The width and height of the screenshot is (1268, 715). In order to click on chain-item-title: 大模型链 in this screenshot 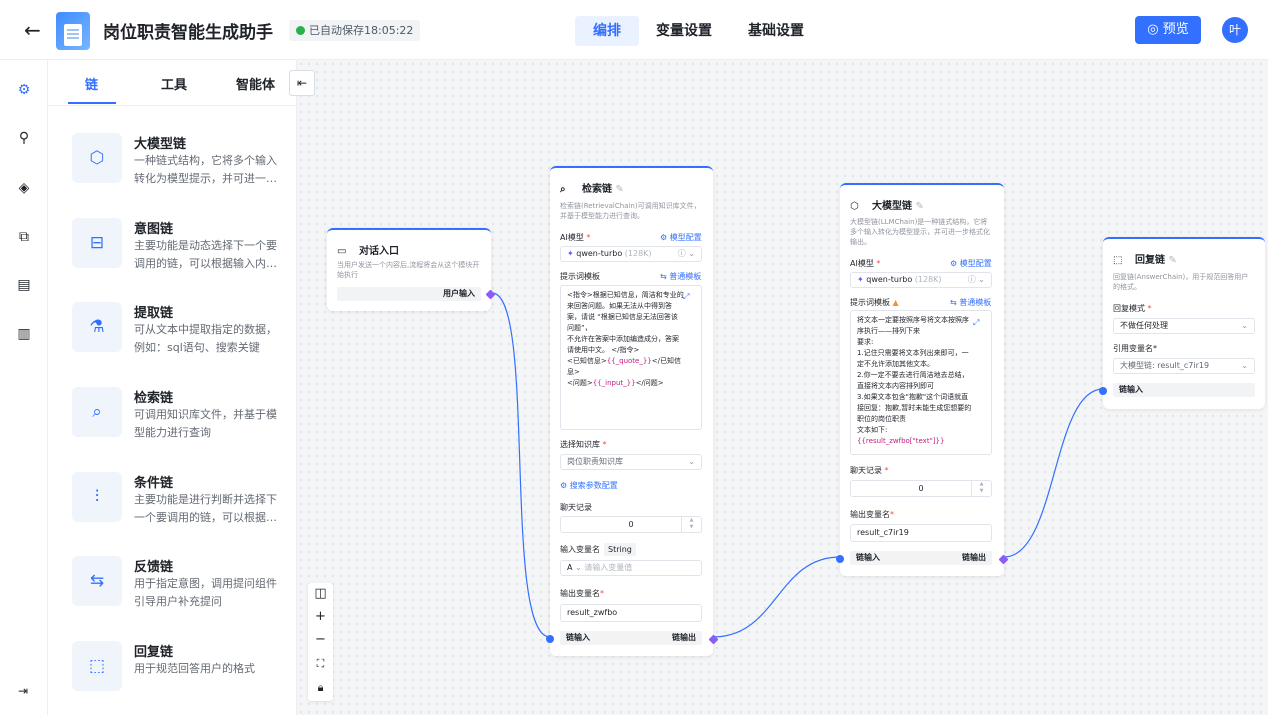, I will do `click(160, 144)`.